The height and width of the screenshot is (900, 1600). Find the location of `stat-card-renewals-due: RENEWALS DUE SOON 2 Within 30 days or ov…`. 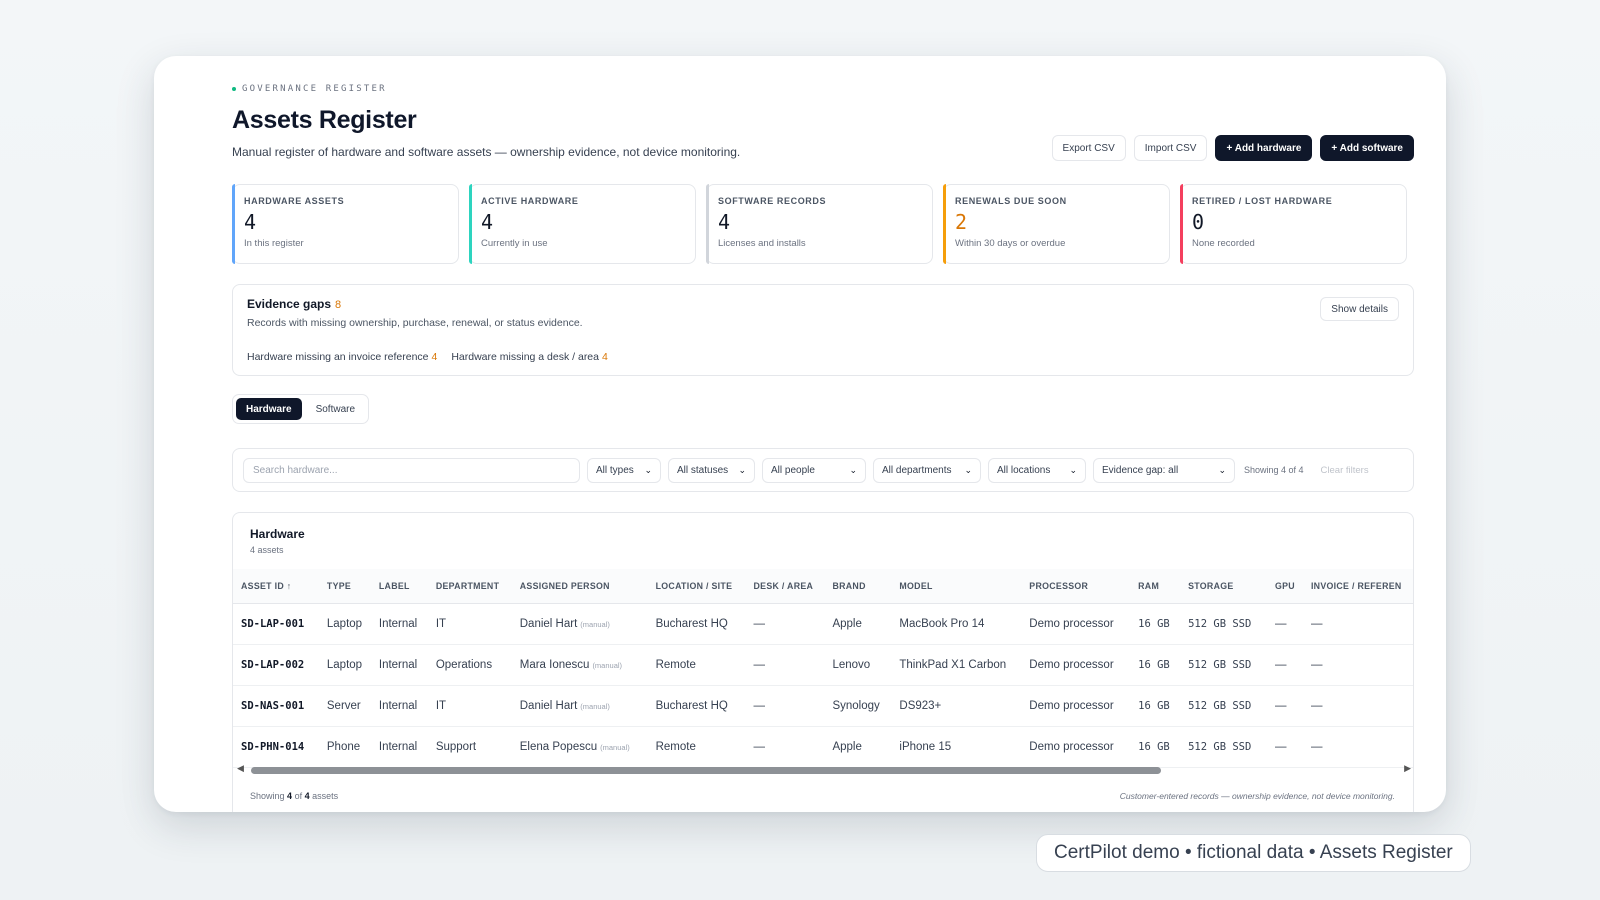

stat-card-renewals-due: RENEWALS DUE SOON 2 Within 30 days or ov… is located at coordinates (1056, 224).